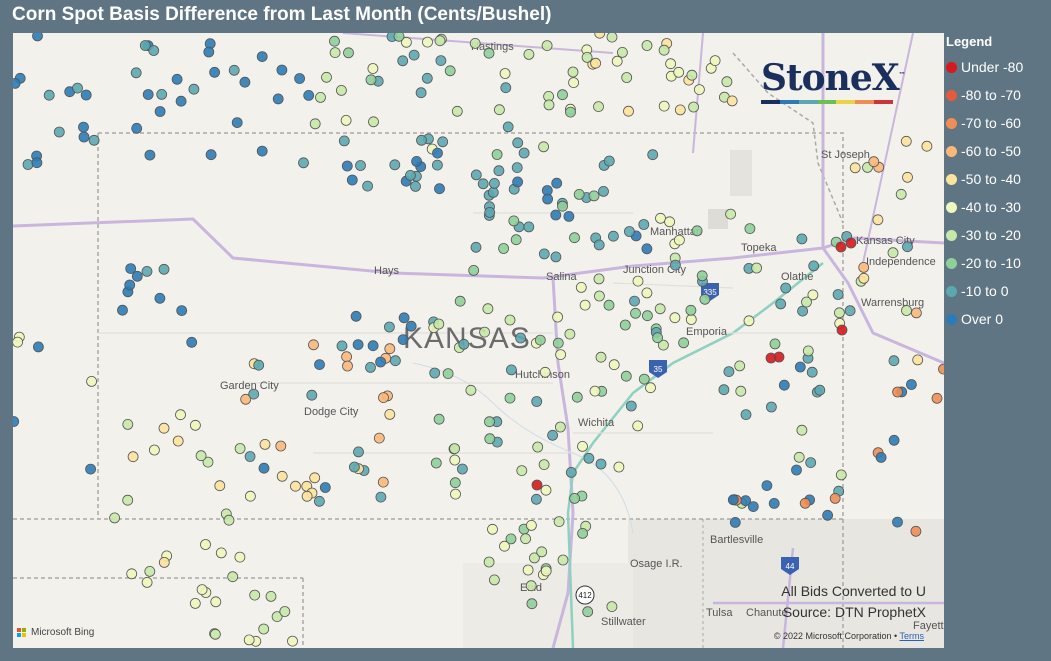  Describe the element at coordinates (998, 291) in the screenshot. I see `legend-item: -10 to 0` at that location.